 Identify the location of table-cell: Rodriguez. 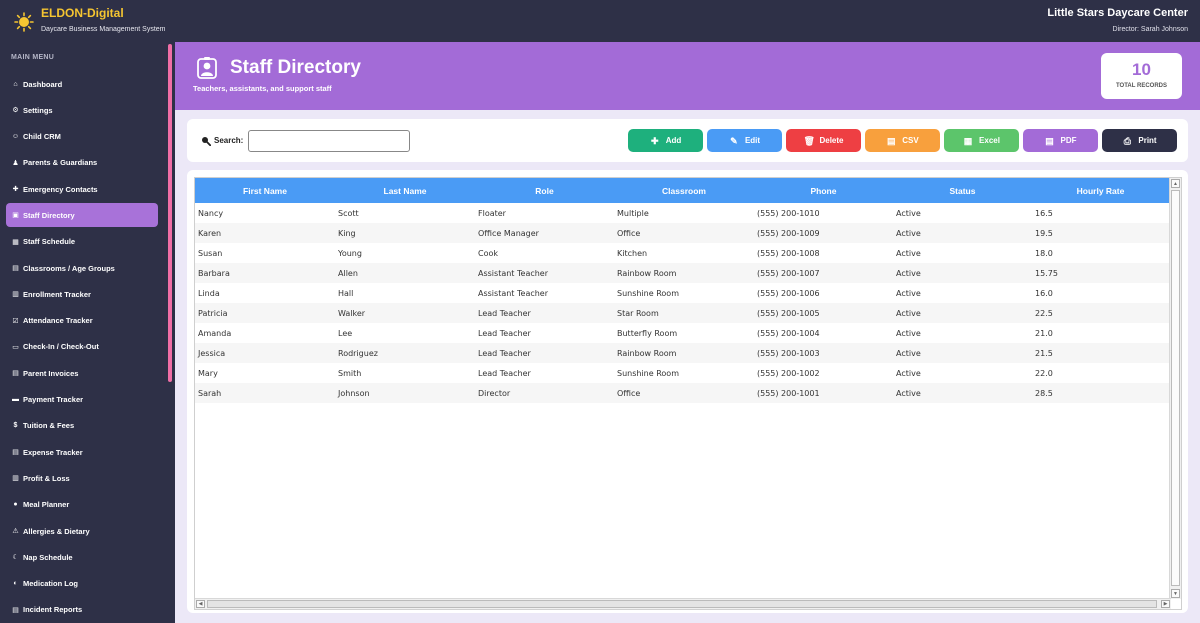
(405, 353).